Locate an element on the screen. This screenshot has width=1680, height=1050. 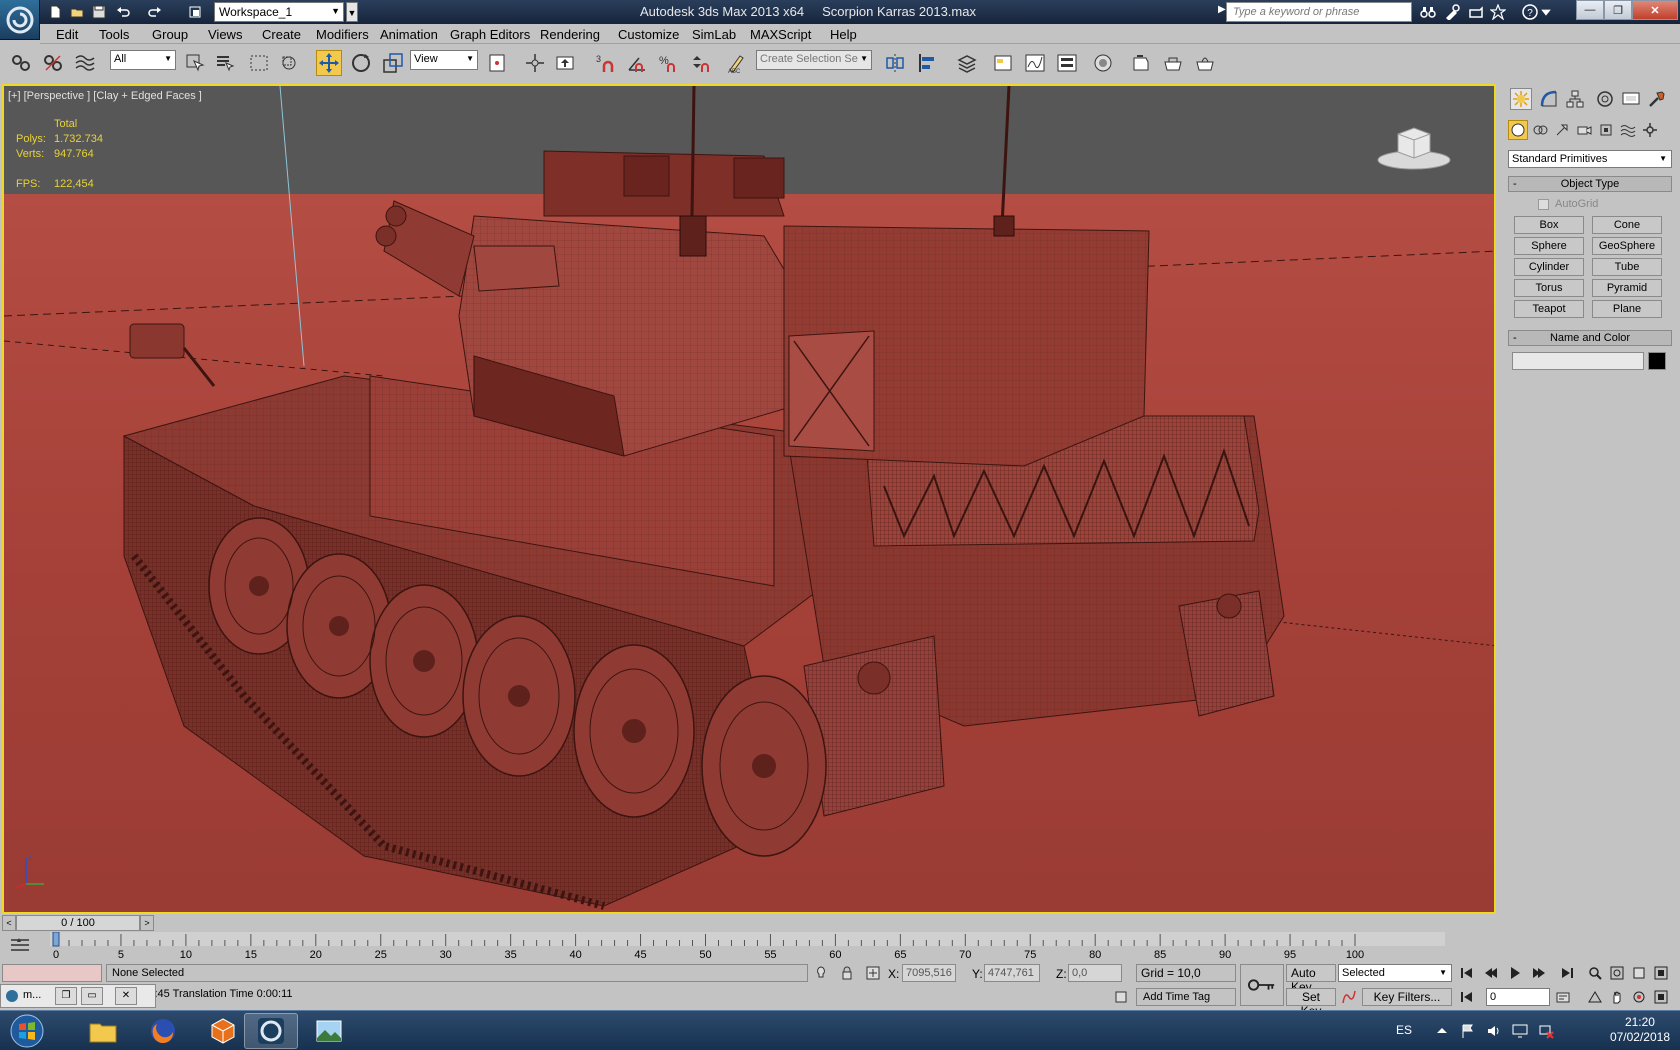
isolate-selection-icon is located at coordinates (821, 973).